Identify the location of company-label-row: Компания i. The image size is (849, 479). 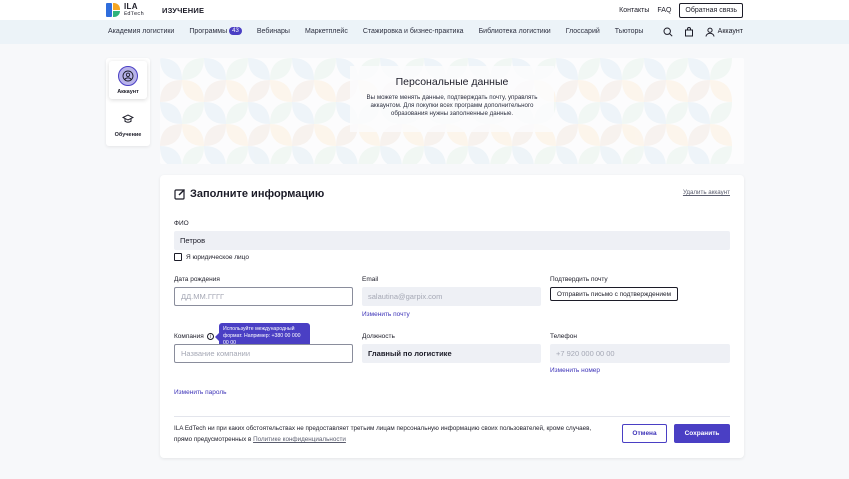
(194, 336).